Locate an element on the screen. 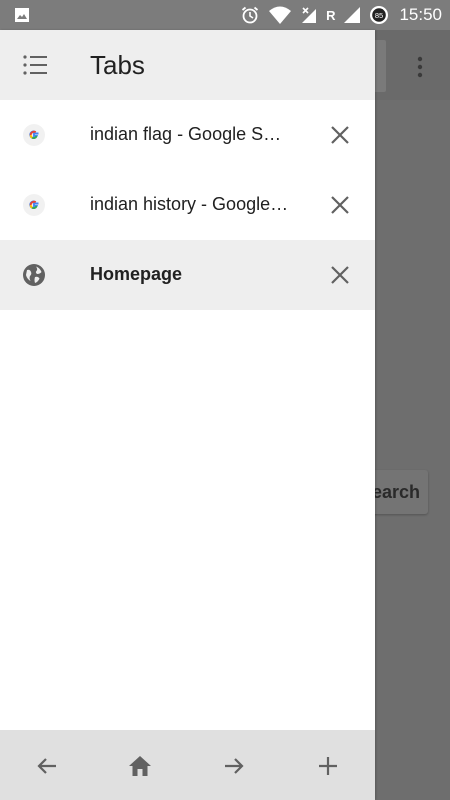  home-icon is located at coordinates (140, 766).